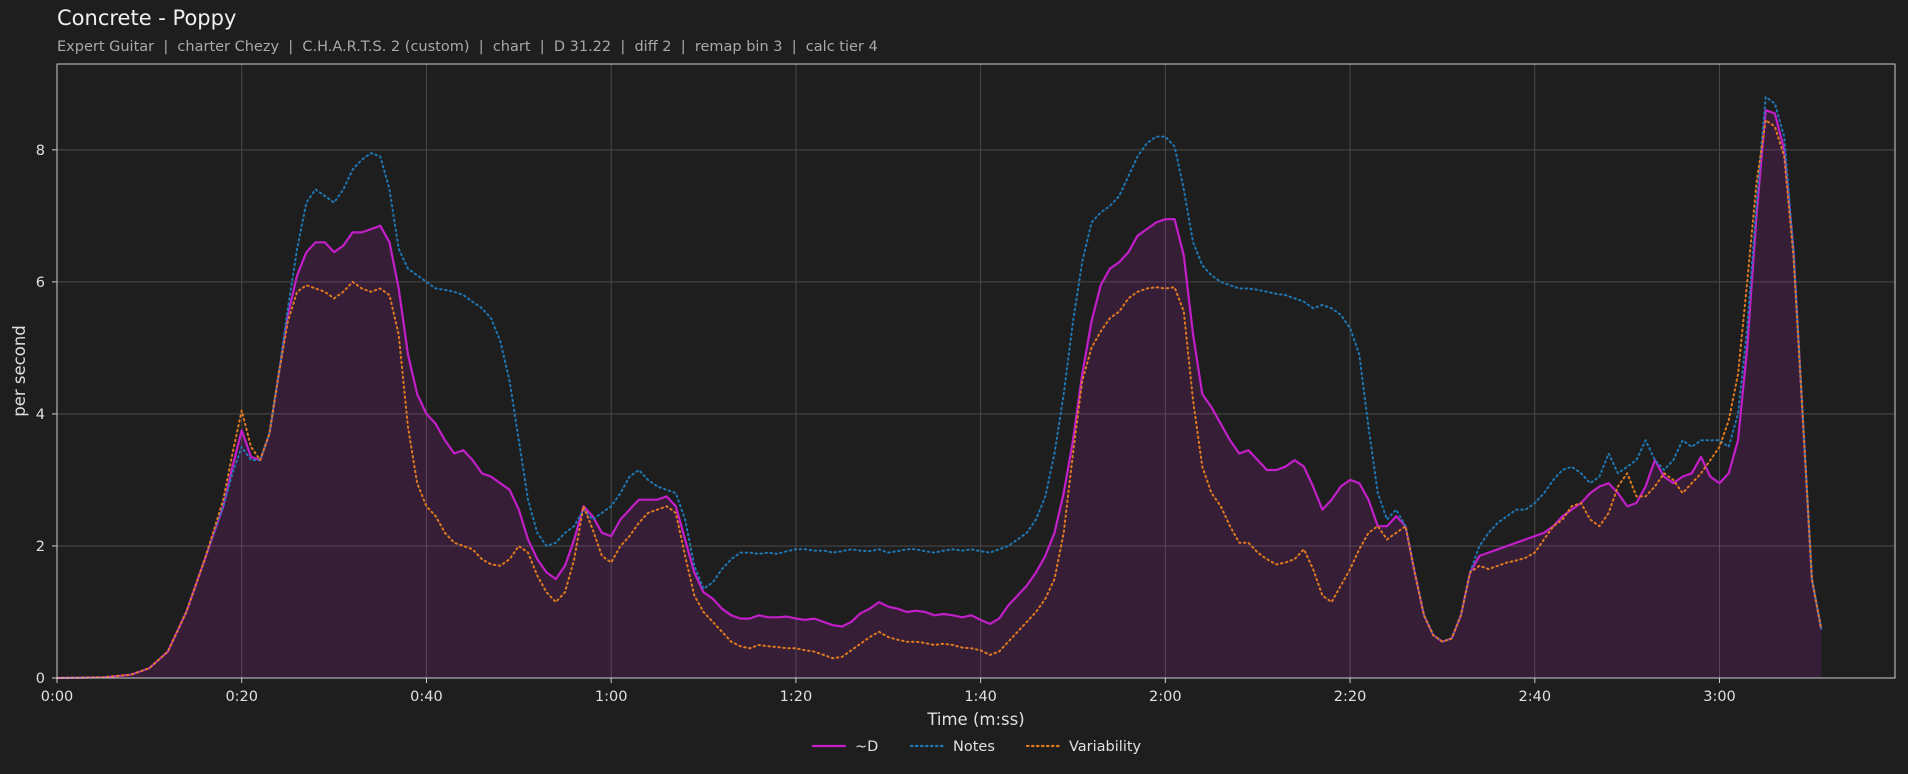 The image size is (1908, 774). I want to click on legend-label: Variability, so click(1105, 747).